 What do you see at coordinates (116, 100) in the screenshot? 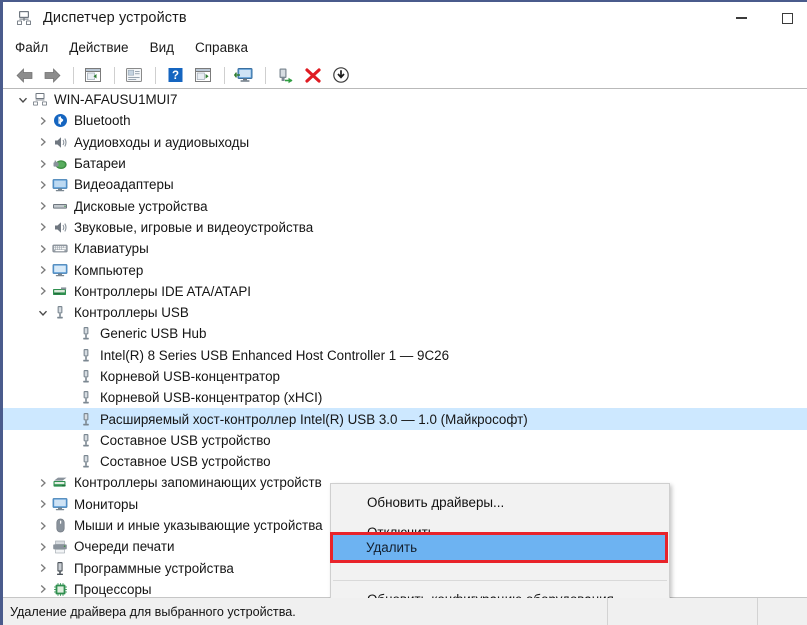
I see `tree-root-label: WIN-AFAUSU1MUI7` at bounding box center [116, 100].